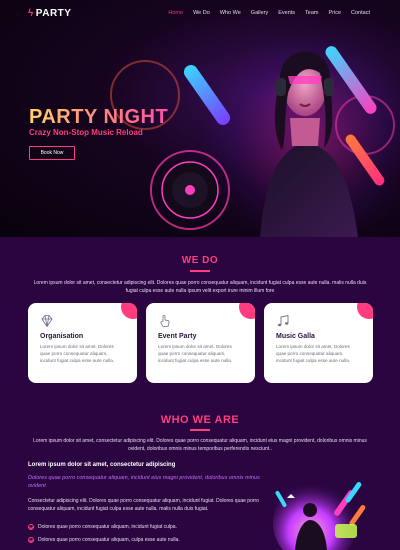 The height and width of the screenshot is (550, 400). What do you see at coordinates (52, 153) in the screenshot?
I see `book-now-button: Book Now` at bounding box center [52, 153].